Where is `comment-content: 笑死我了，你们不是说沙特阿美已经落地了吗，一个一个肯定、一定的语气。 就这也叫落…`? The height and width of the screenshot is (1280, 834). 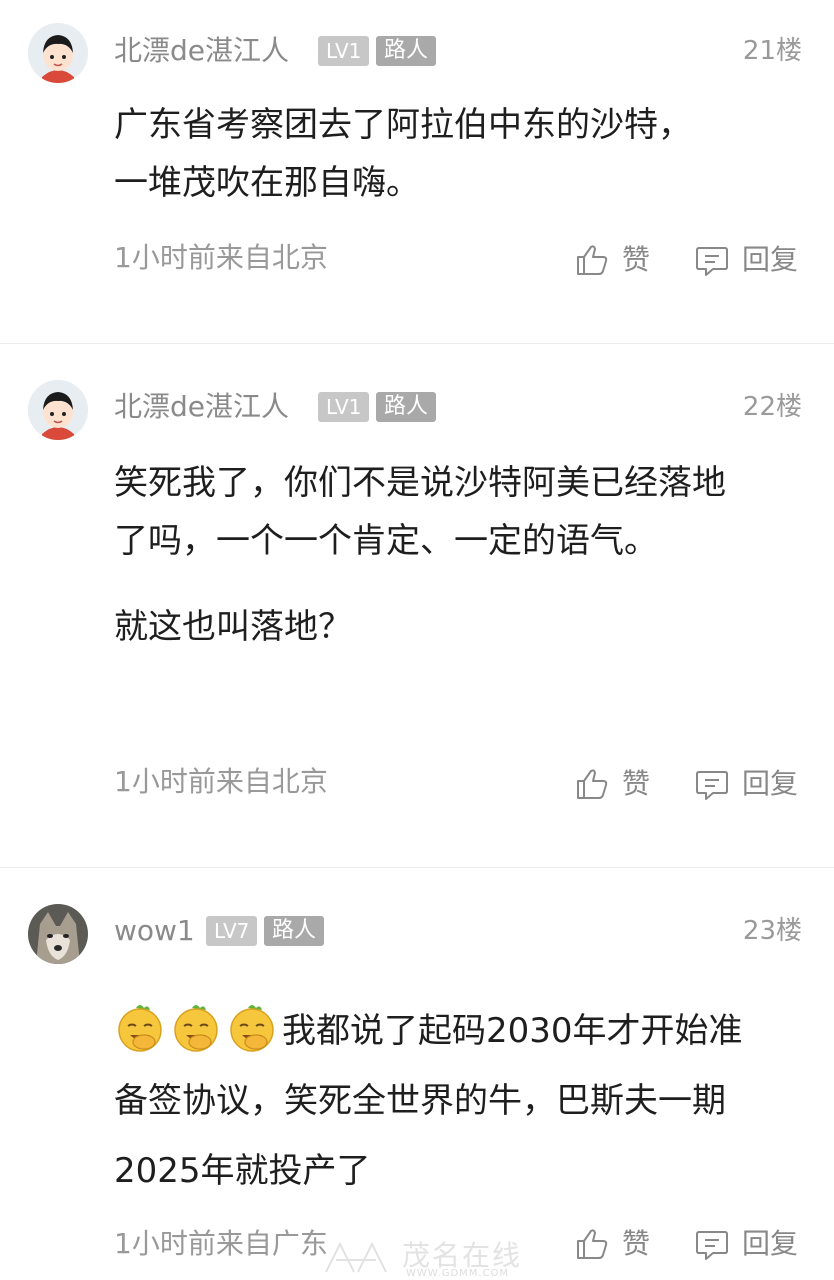 comment-content: 笑死我了，你们不是说沙特阿美已经落地了吗，一个一个肯定、一定的语气。 就这也叫落… is located at coordinates (434, 555).